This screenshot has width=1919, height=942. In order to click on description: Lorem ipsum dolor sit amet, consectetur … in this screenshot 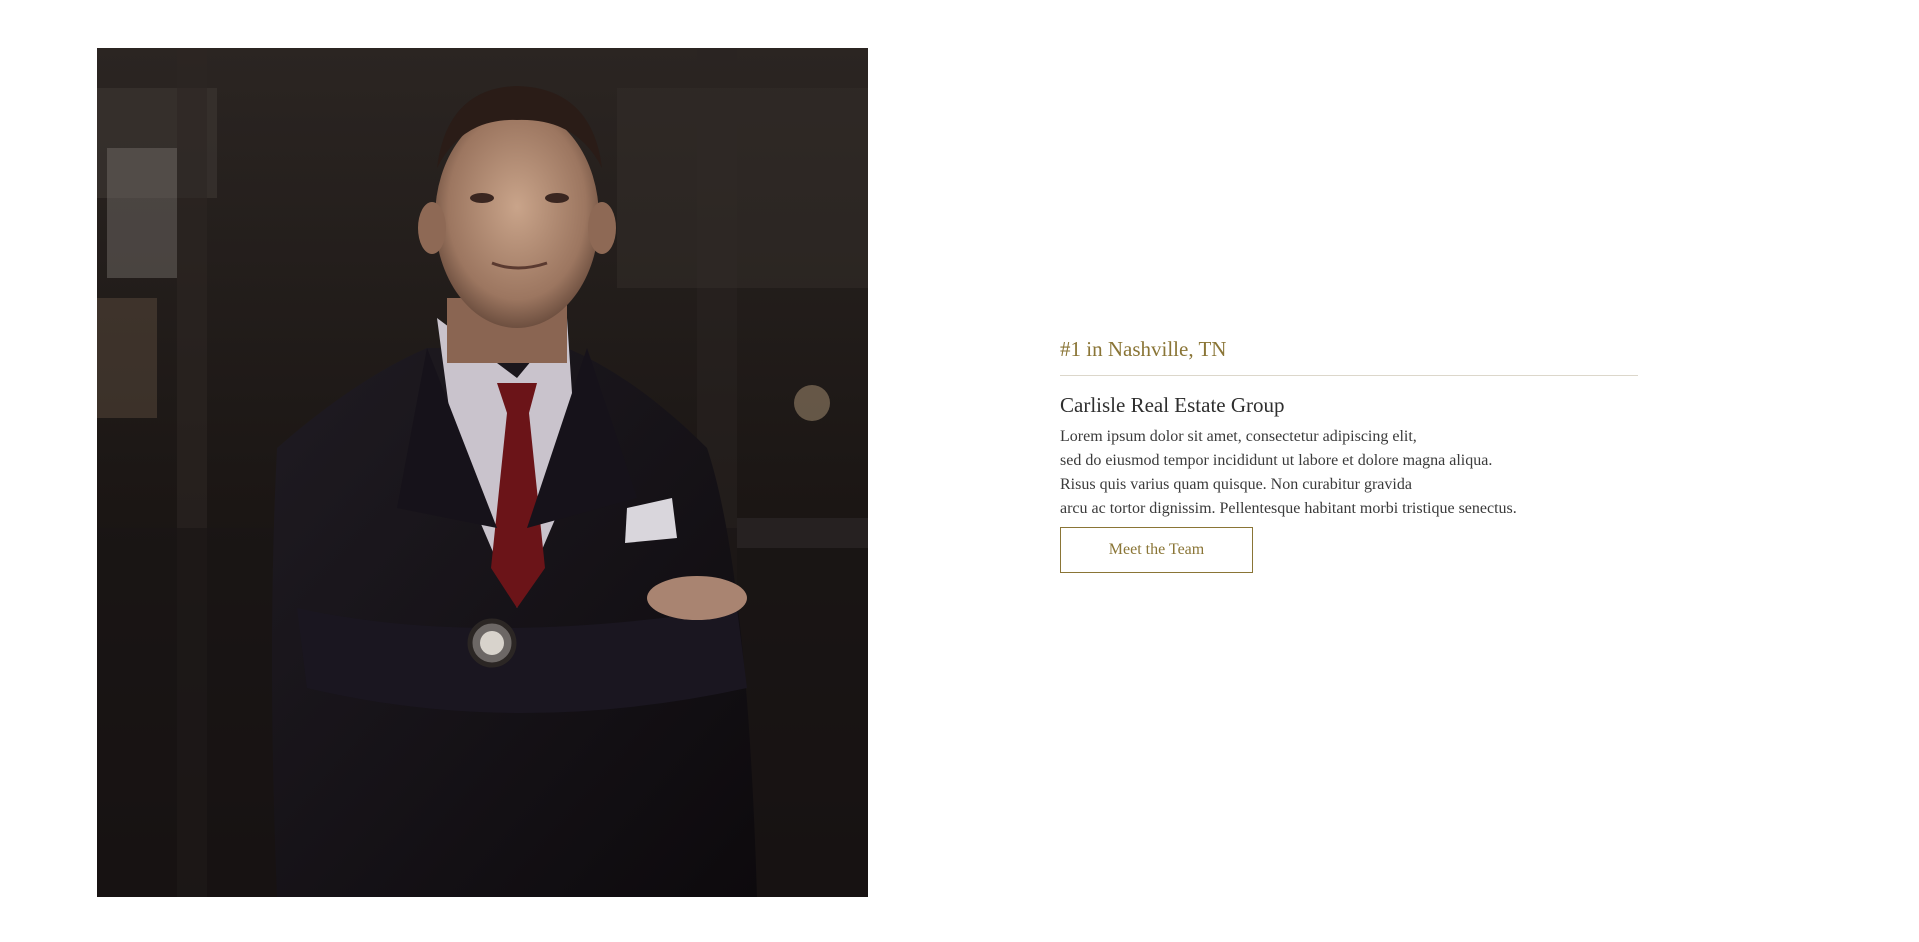, I will do `click(1349, 473)`.